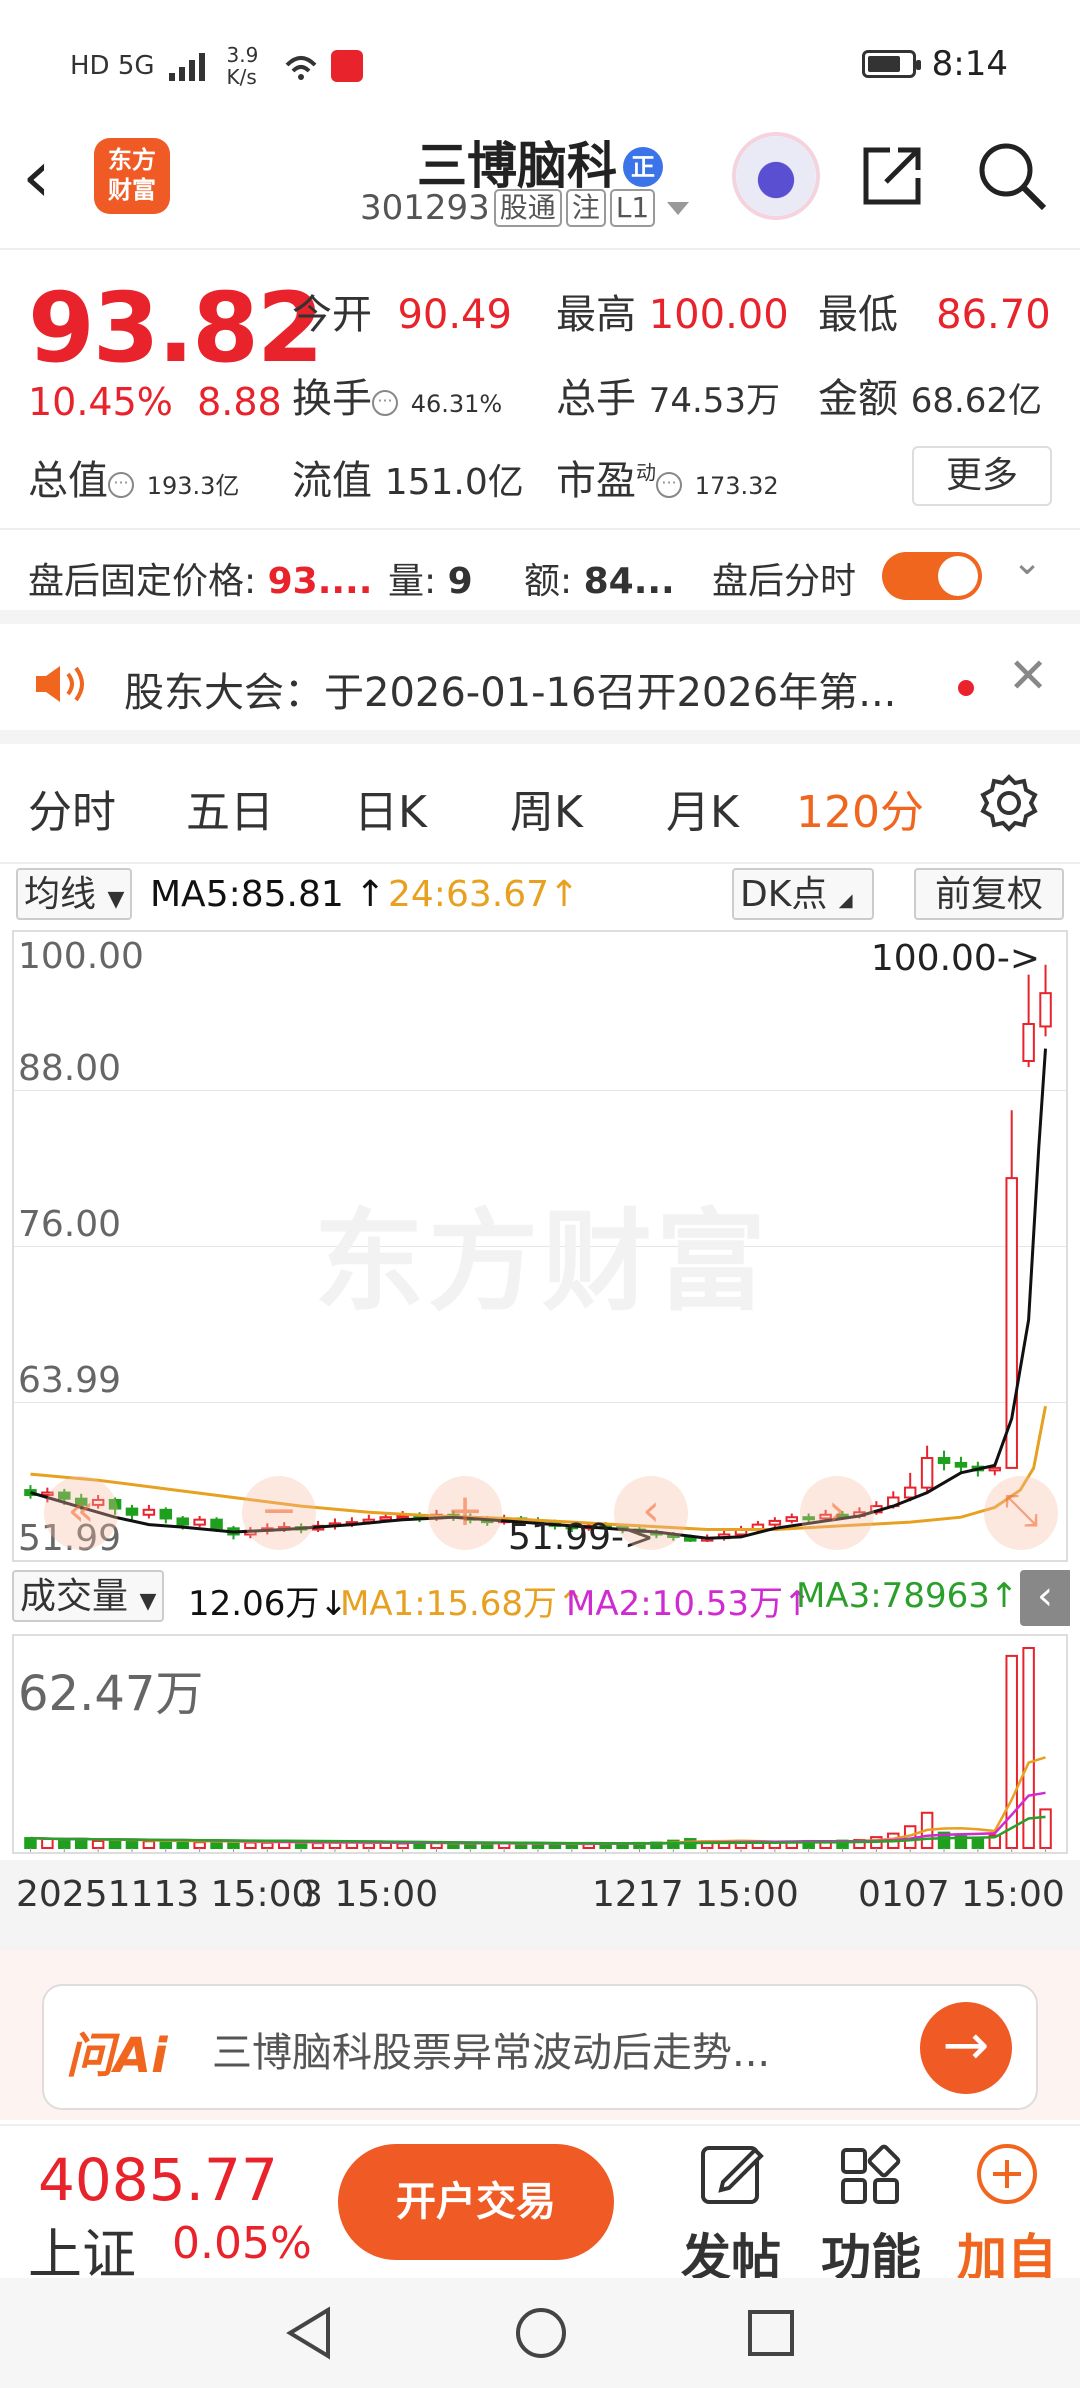  Describe the element at coordinates (540, 1744) in the screenshot. I see `volume-chart: 62.47万` at that location.